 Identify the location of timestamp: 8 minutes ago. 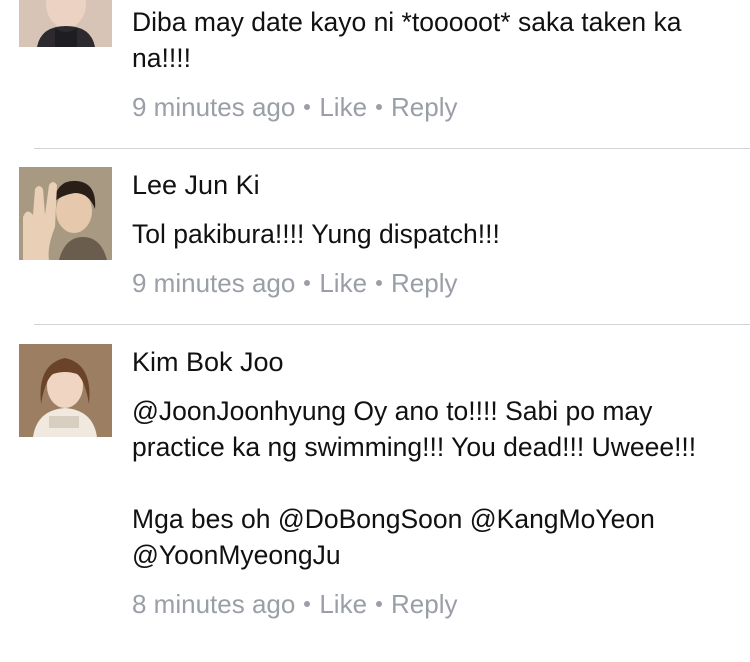
(214, 604).